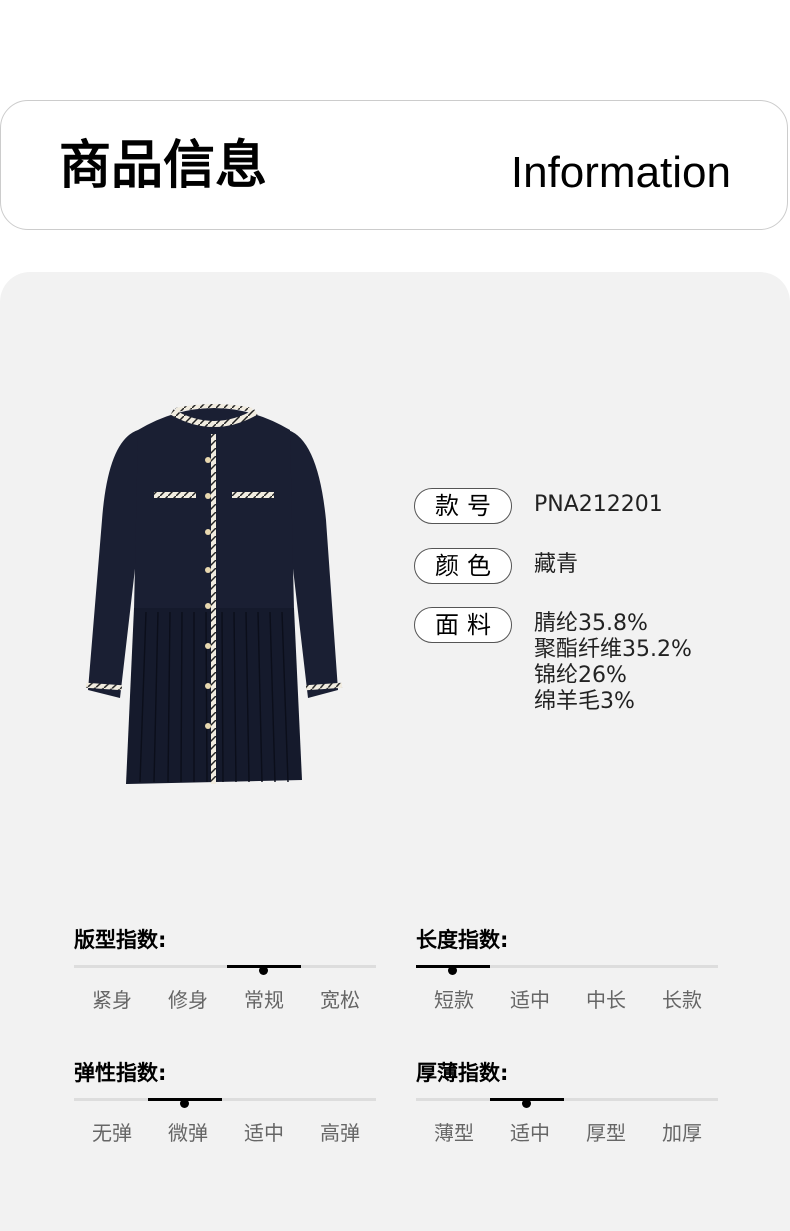  I want to click on index-option: 微弹, so click(188, 1133).